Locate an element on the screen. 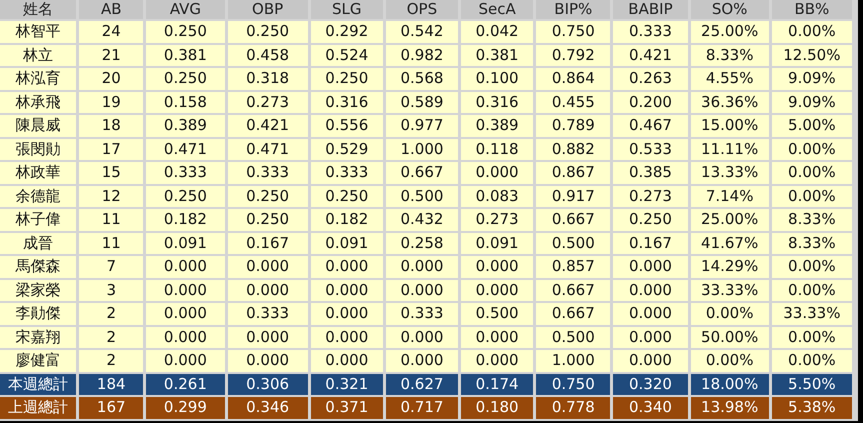  table-cell: 0.524 is located at coordinates (346, 55).